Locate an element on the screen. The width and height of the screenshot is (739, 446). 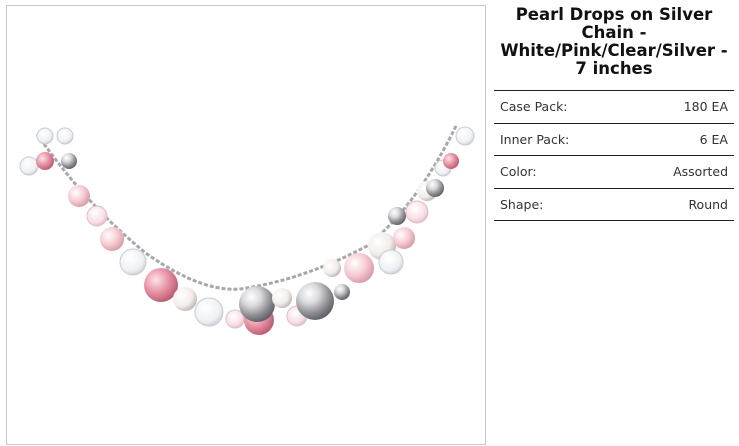
spec-value: 180 EA is located at coordinates (679, 107).